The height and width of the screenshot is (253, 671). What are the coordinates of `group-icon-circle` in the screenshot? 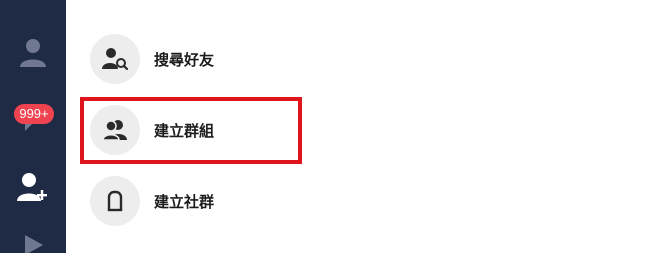 It's located at (115, 130).